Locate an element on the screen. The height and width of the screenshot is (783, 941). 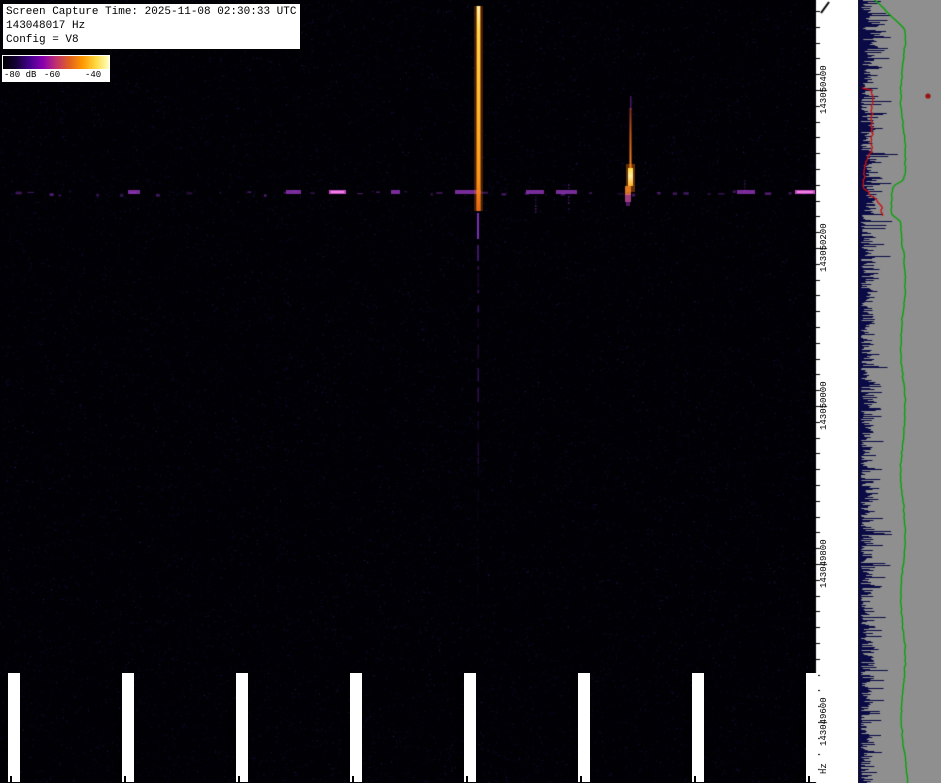
freq-axis-label: 143049600 is located at coordinates (824, 722).